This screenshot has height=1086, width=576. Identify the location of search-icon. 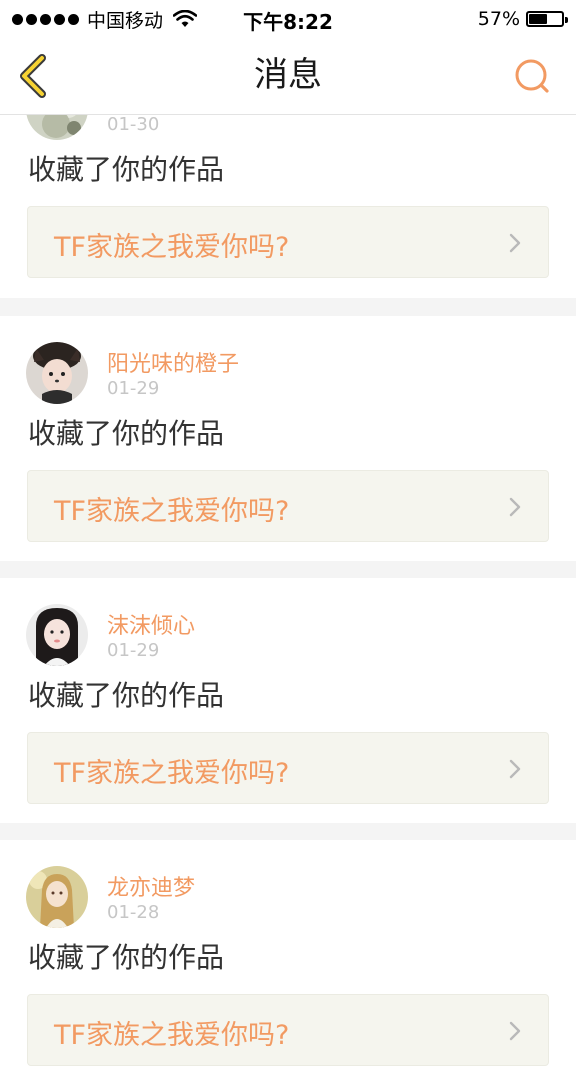
(532, 76).